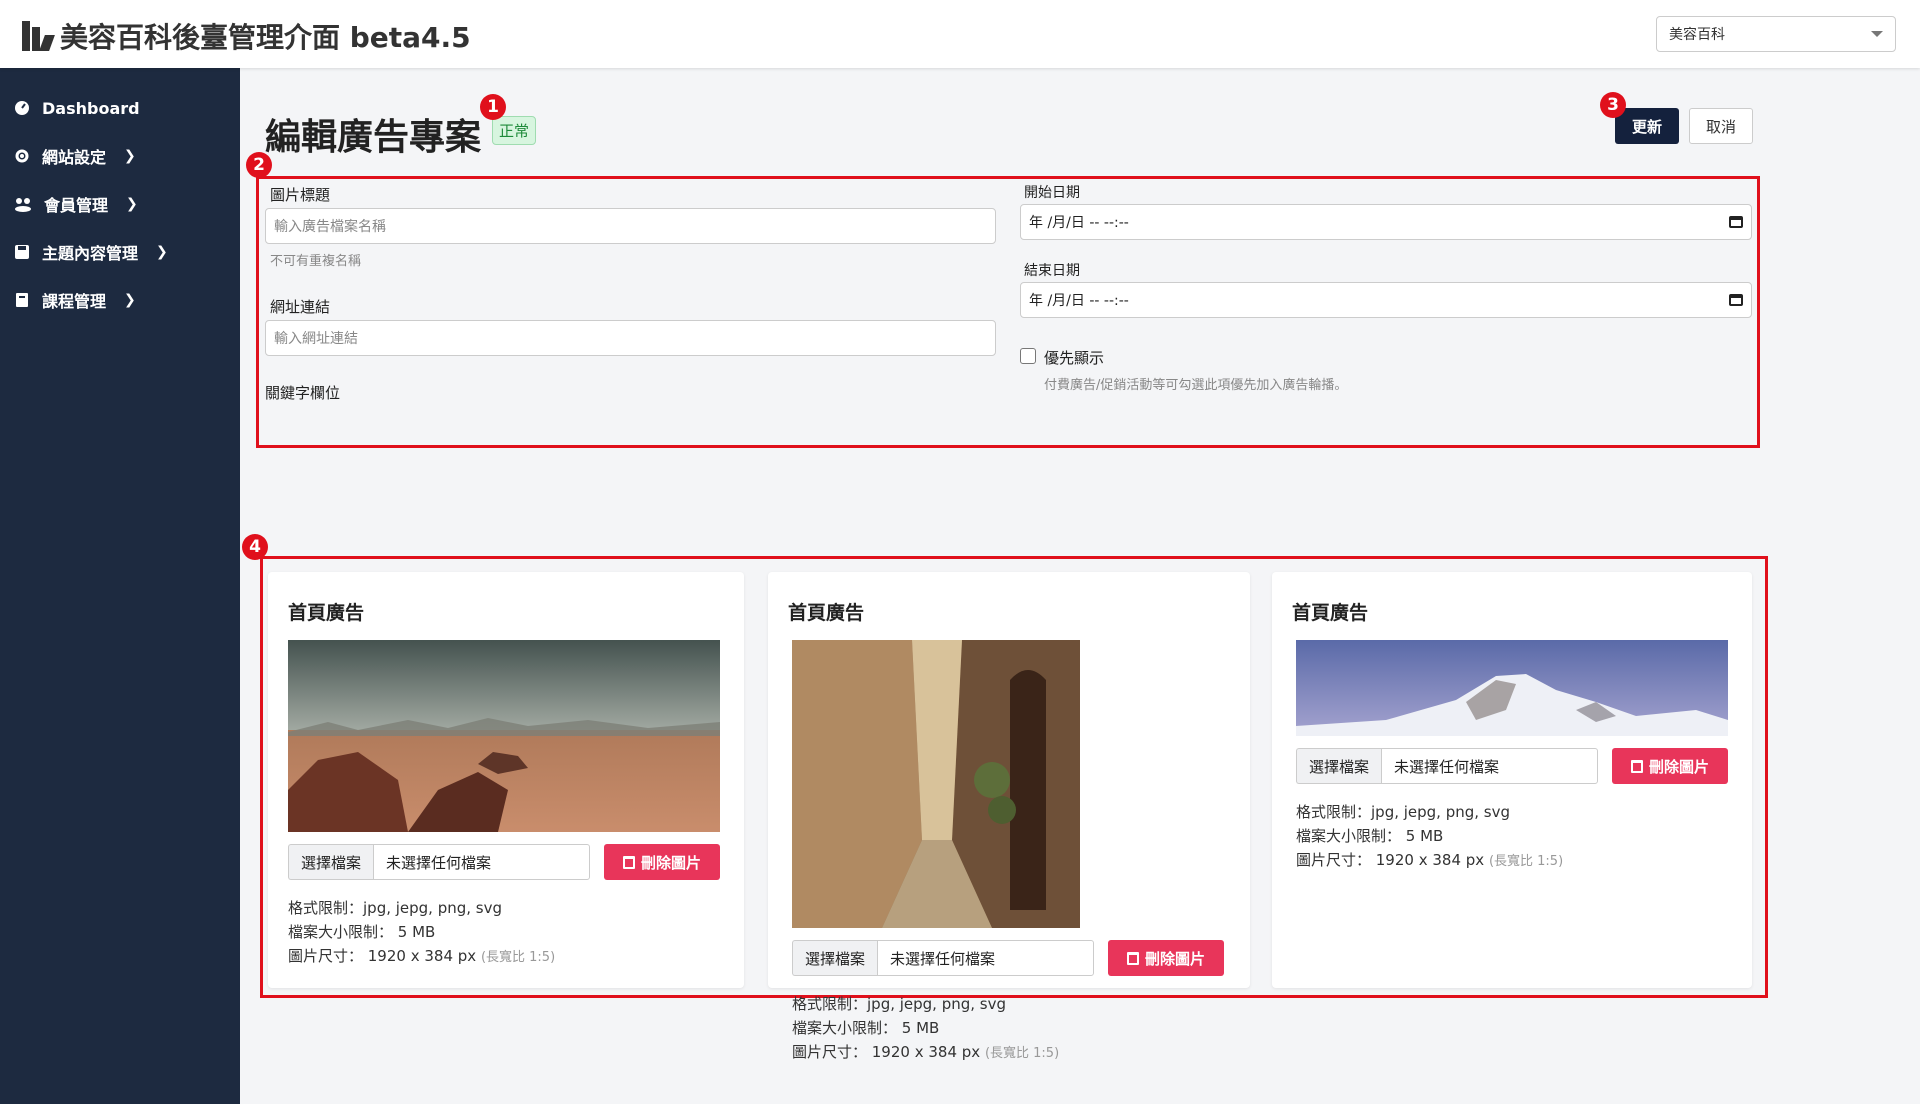 The height and width of the screenshot is (1104, 1920). Describe the element at coordinates (120, 586) in the screenshot. I see `sidebar: Dashboard 網站設定 ❯ 會員管理 ❯ 主題內容管理 ❯ 課程管理 ❯` at that location.